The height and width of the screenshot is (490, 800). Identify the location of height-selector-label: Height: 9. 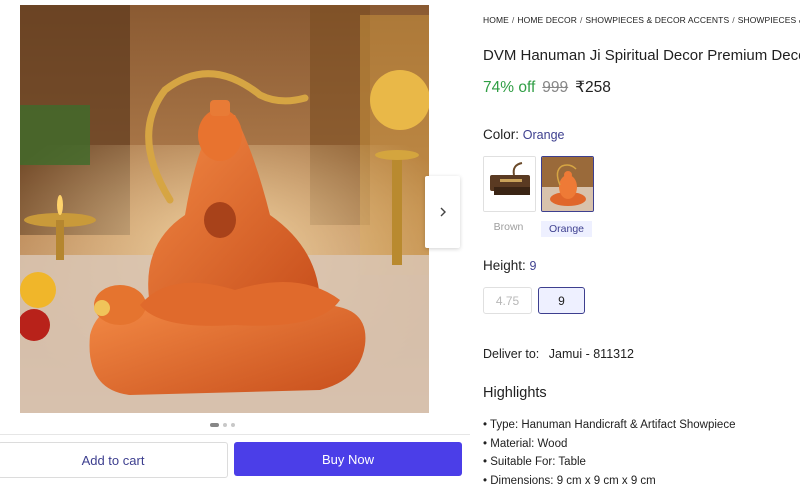
(510, 265).